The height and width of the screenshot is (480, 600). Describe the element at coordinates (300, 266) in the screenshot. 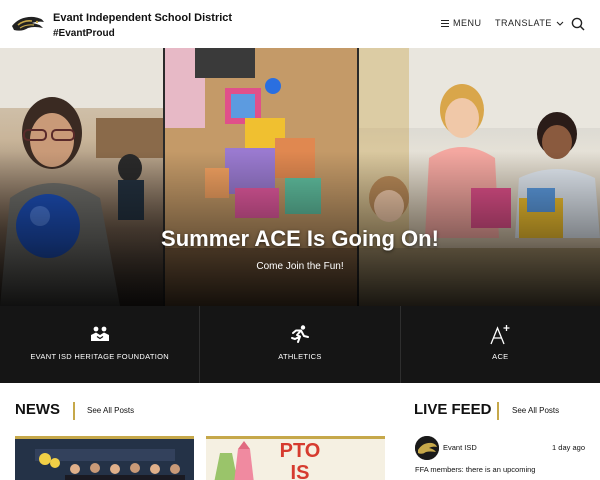

I see `hero-subtitle: Come Join the Fun!` at that location.